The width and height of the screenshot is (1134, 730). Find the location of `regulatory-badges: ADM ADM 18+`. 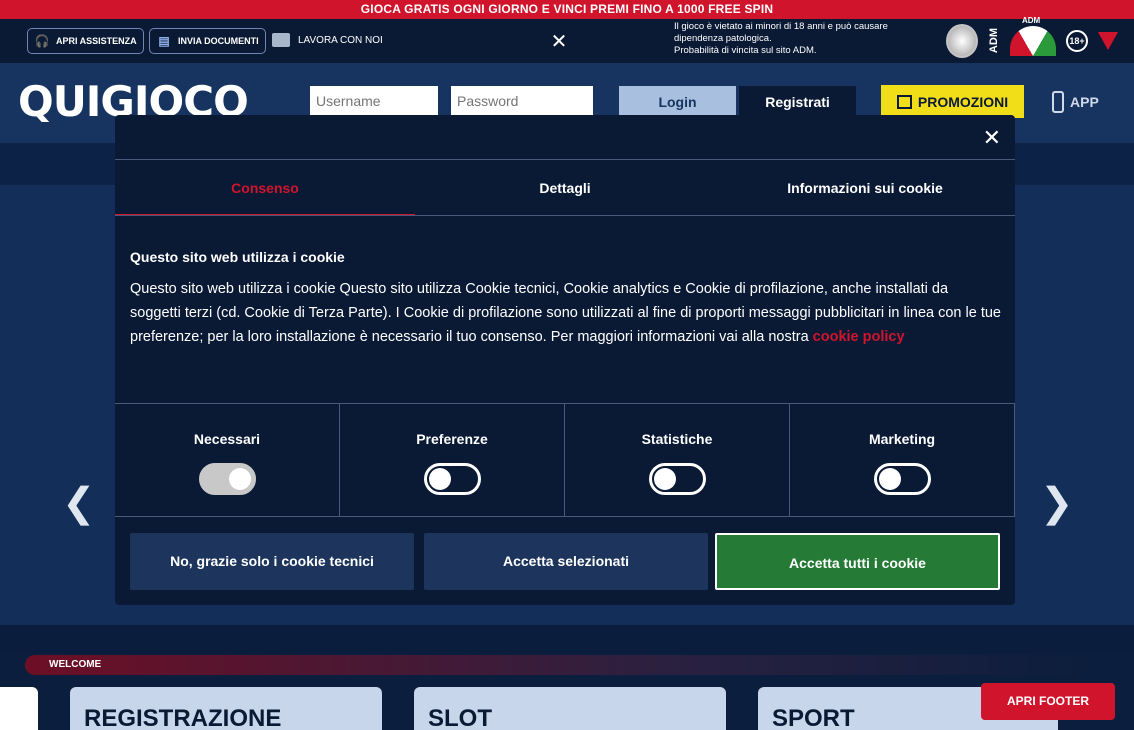

regulatory-badges: ADM ADM 18+ is located at coordinates (1032, 38).